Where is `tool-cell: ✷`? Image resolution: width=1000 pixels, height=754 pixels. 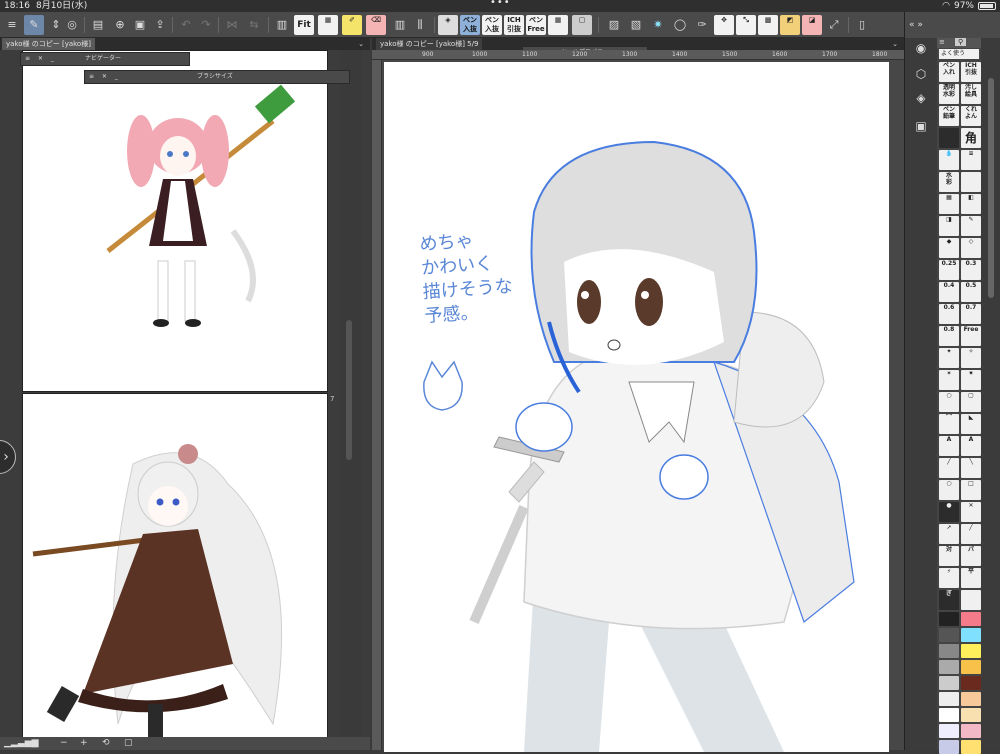
tool-cell: ✷ is located at coordinates (971, 380).